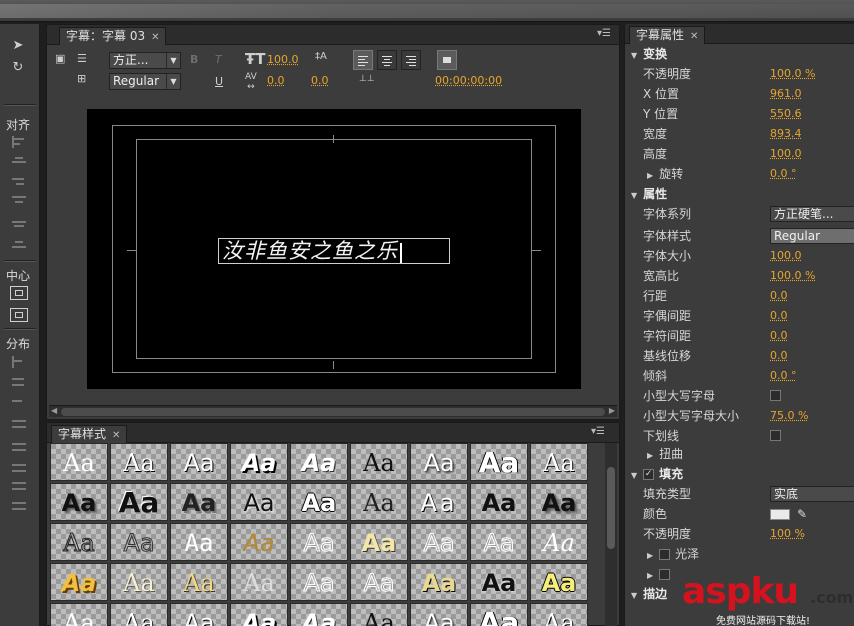 This screenshot has height=626, width=854. I want to click on distribute-bottom-icon, so click(19, 466).